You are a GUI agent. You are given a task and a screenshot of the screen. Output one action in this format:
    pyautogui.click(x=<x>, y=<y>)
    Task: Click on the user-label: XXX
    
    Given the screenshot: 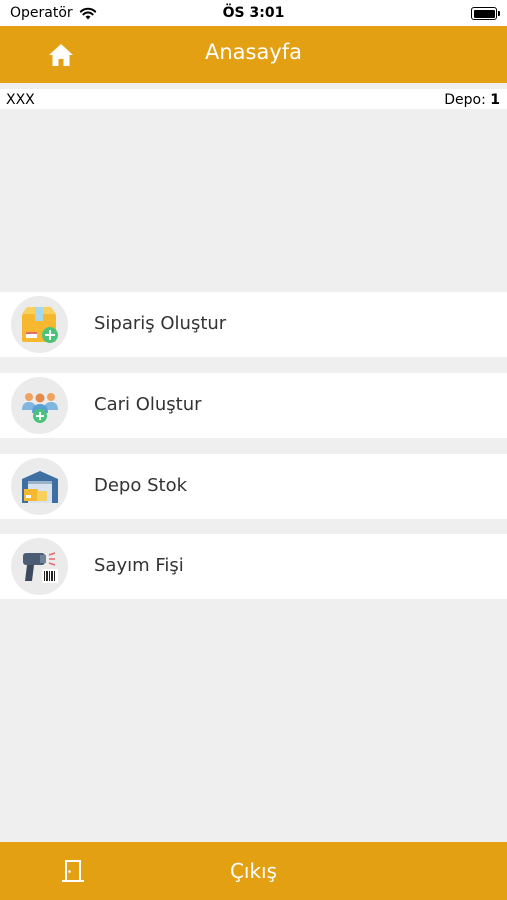 What is the action you would take?
    pyautogui.click(x=20, y=100)
    